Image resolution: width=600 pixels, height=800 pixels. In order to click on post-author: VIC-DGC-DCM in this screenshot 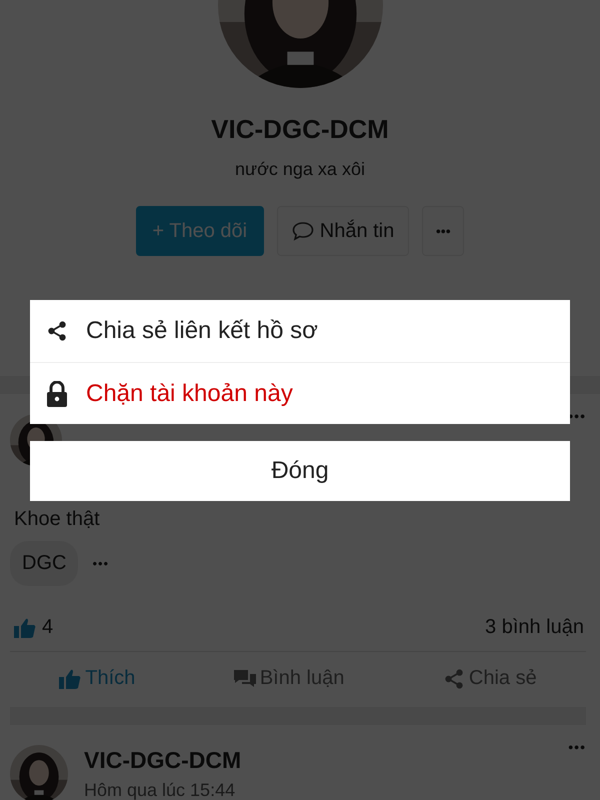, I will do `click(163, 760)`.